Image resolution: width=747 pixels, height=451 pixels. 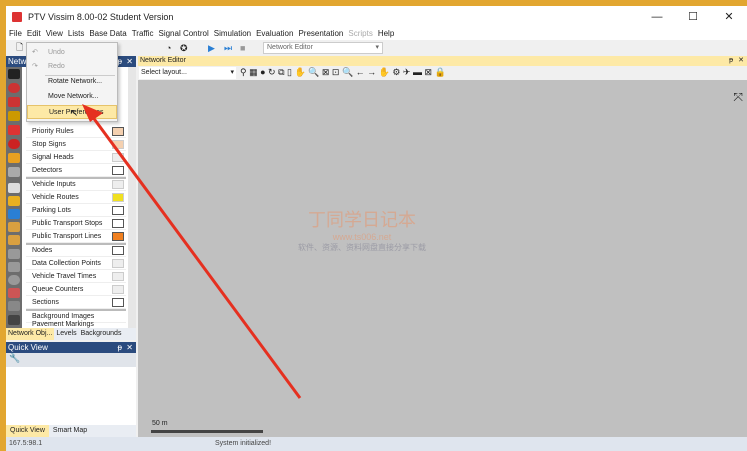 What do you see at coordinates (74, 113) in the screenshot?
I see `mouse-cursor-icon: ↖` at bounding box center [74, 113].